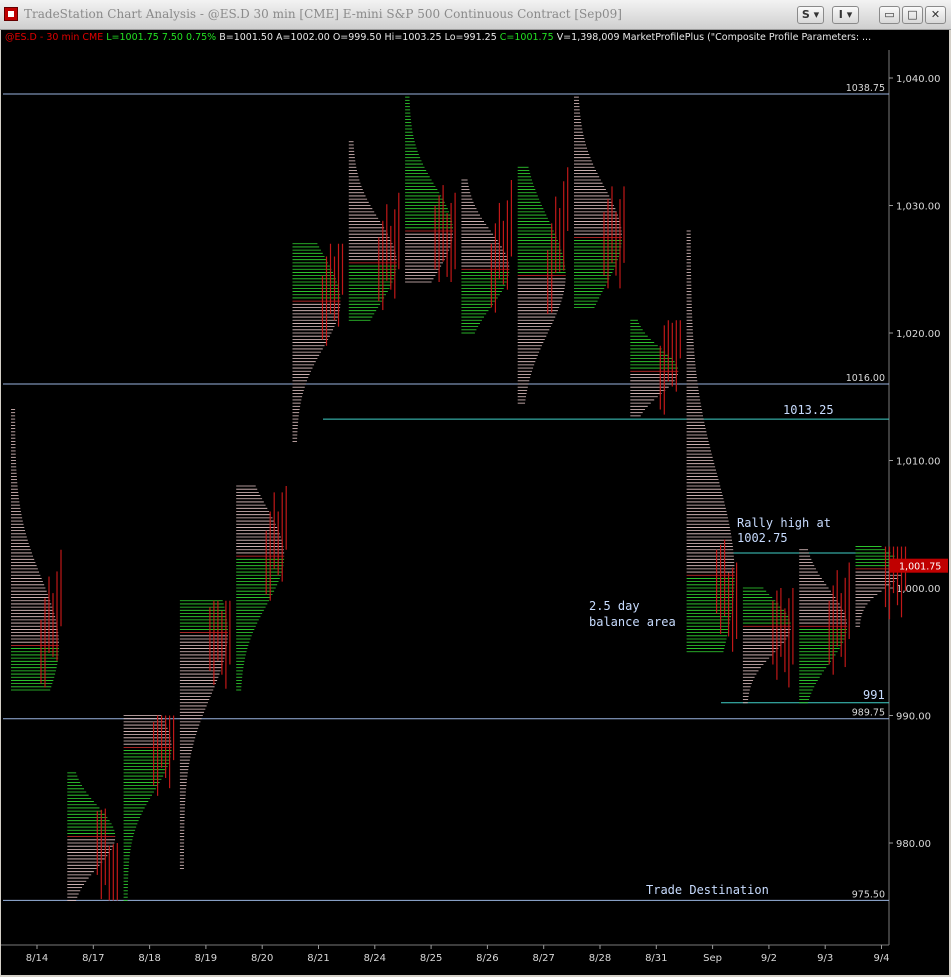 This screenshot has width=951, height=977. I want to click on x-tick-label: 8/19, so click(206, 958).